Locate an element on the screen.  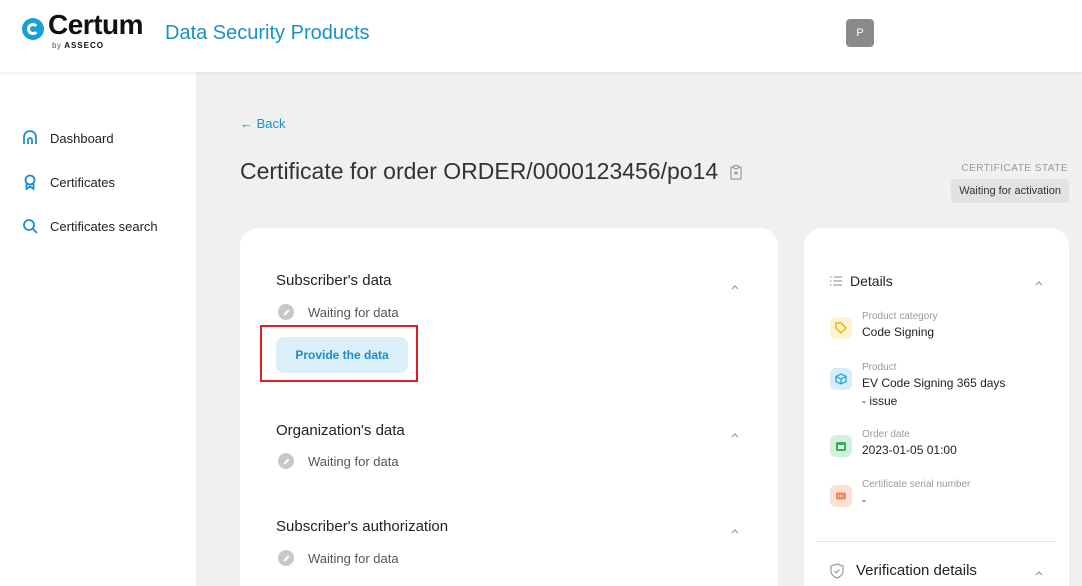
detail-label: Certificate serial number is located at coordinates (916, 484).